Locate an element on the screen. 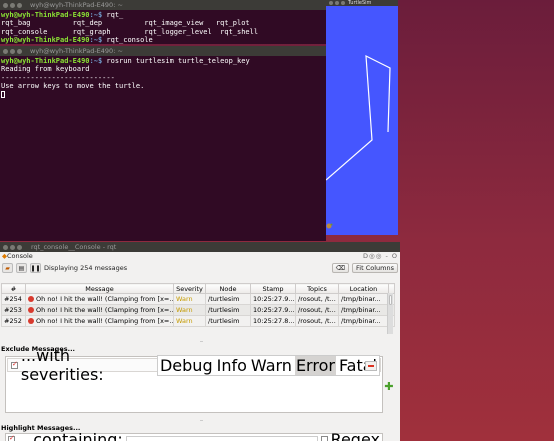 The width and height of the screenshot is (554, 441). turtle-path-drawing is located at coordinates (358, 141).